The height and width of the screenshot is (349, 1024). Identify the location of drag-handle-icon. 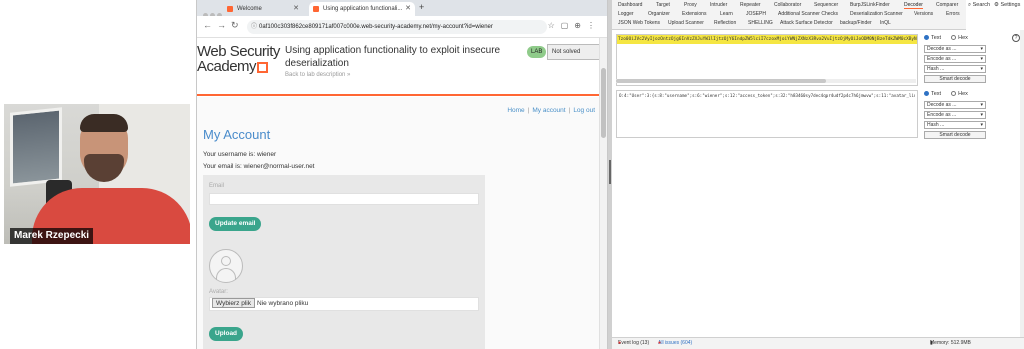
(610, 172).